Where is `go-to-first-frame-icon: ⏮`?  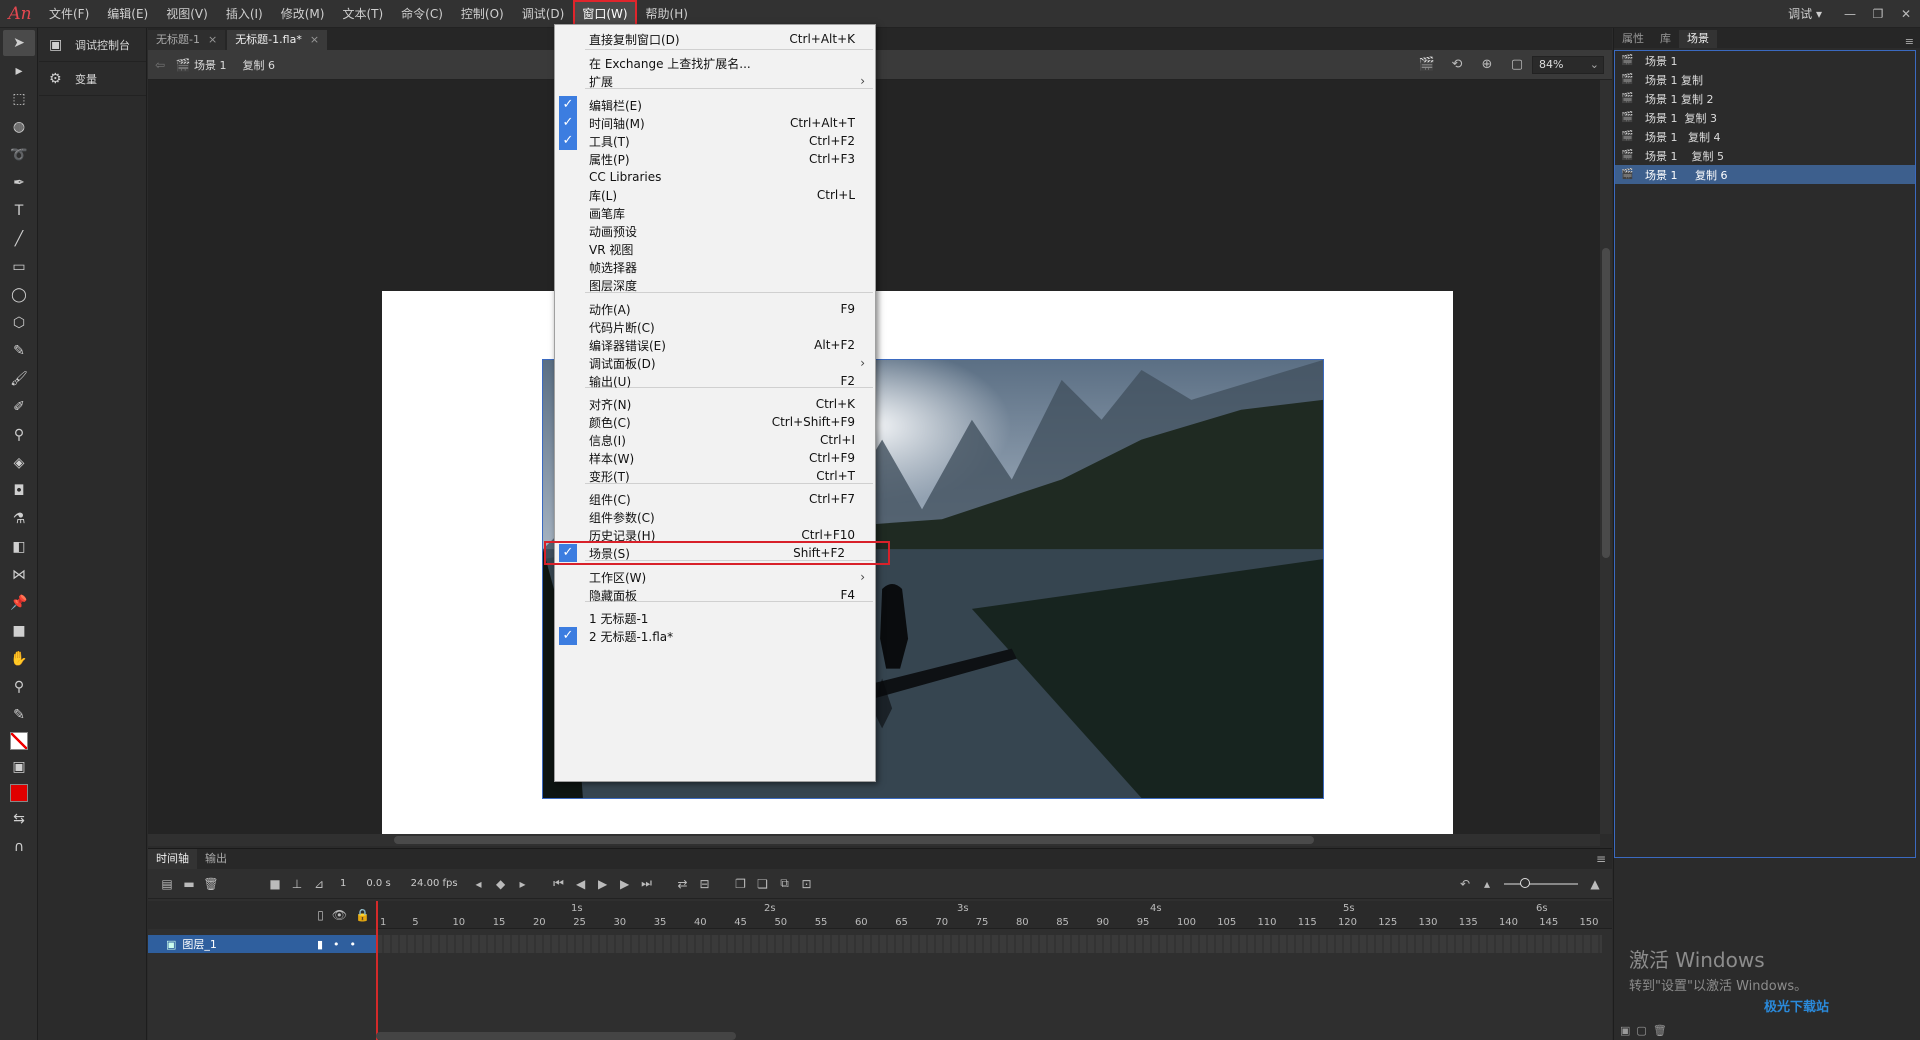
go-to-first-frame-icon: ⏮ is located at coordinates (559, 883).